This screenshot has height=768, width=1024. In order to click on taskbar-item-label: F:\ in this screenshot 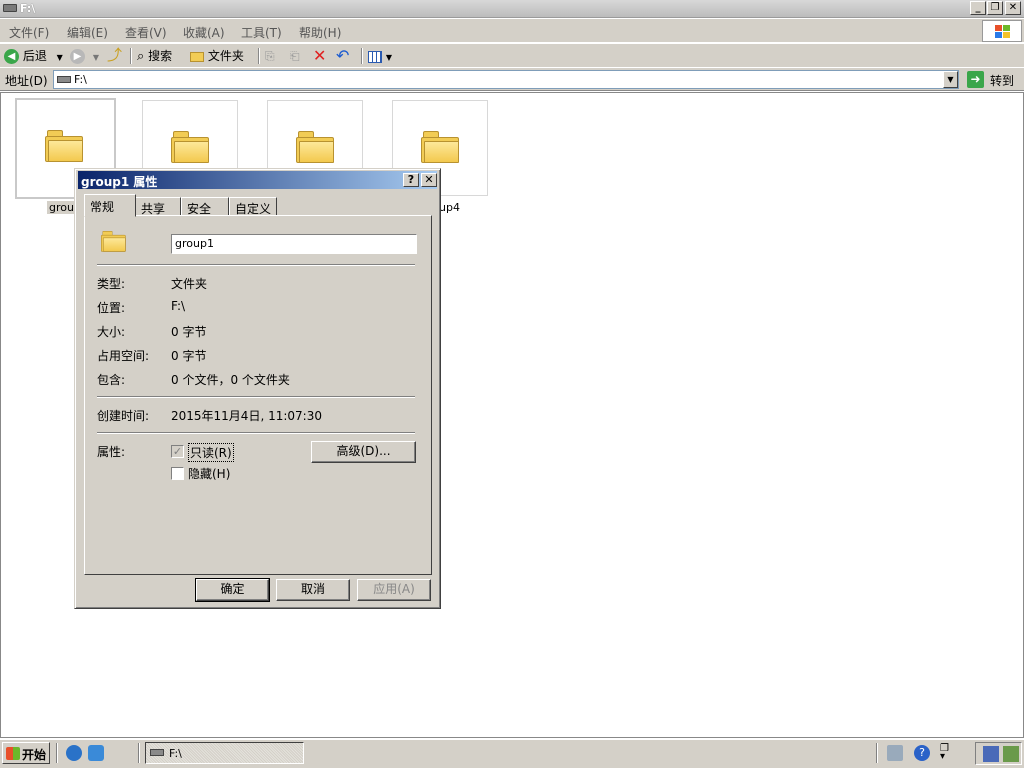, I will do `click(175, 753)`.